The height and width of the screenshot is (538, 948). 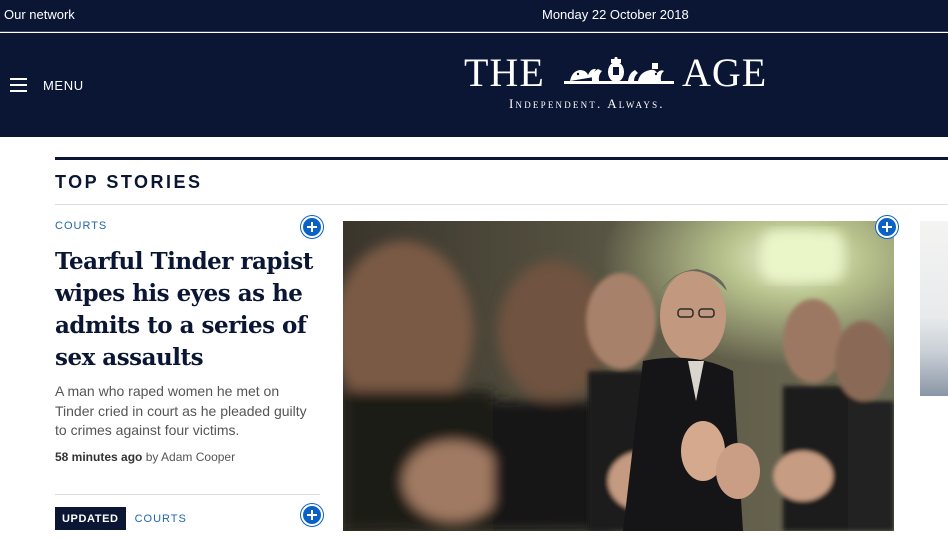 I want to click on save-second-story-button, so click(x=312, y=515).